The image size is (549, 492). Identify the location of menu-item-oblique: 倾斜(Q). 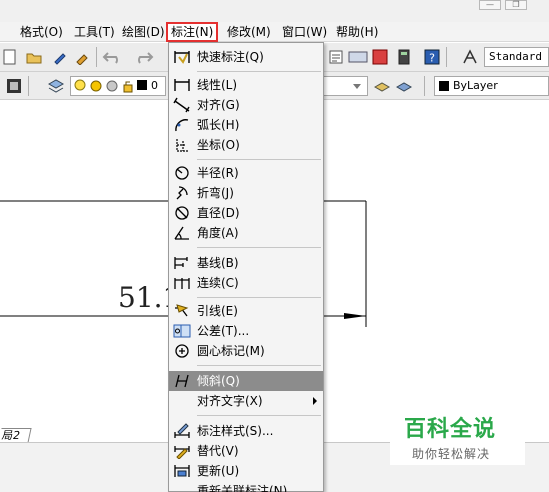
(246, 381).